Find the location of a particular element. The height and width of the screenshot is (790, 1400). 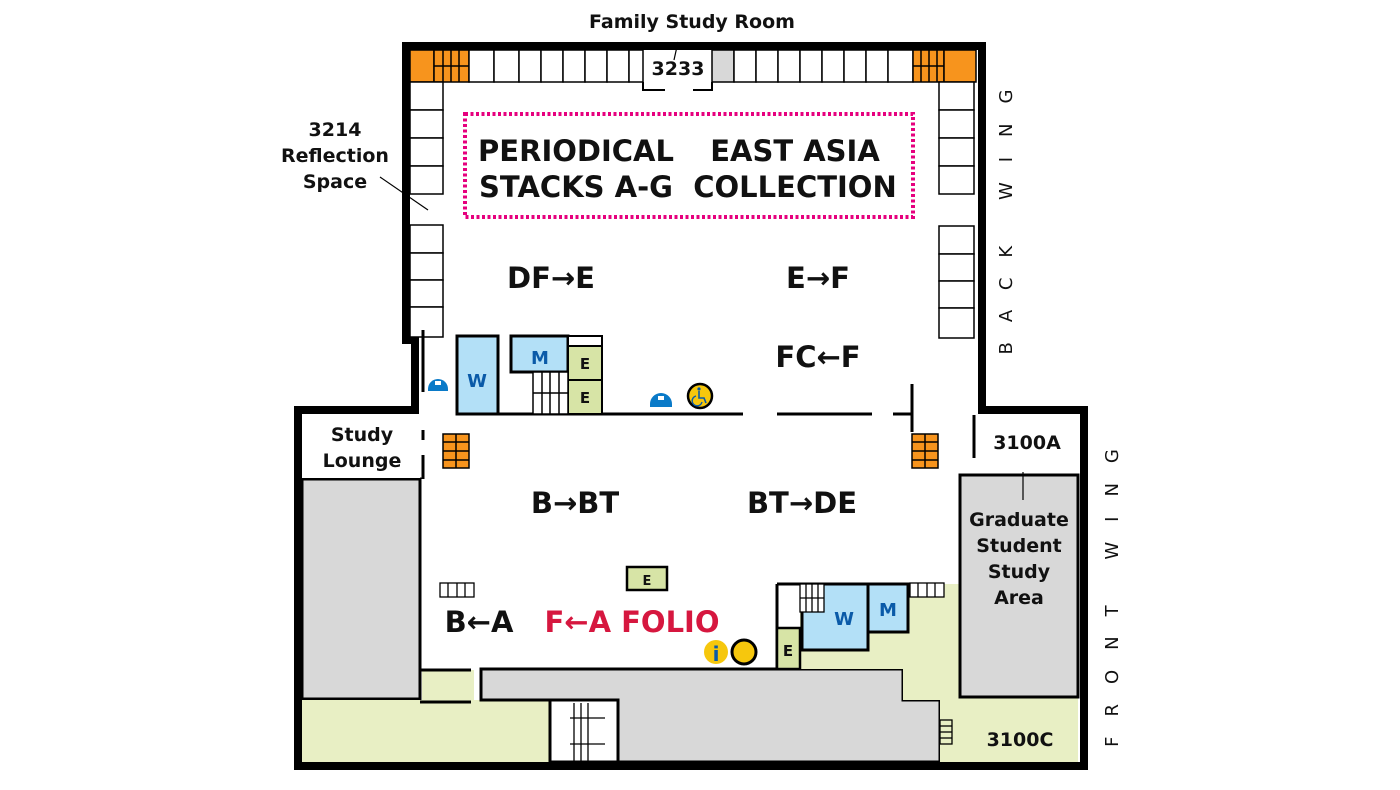

range-b-a: B←A is located at coordinates (479, 622).